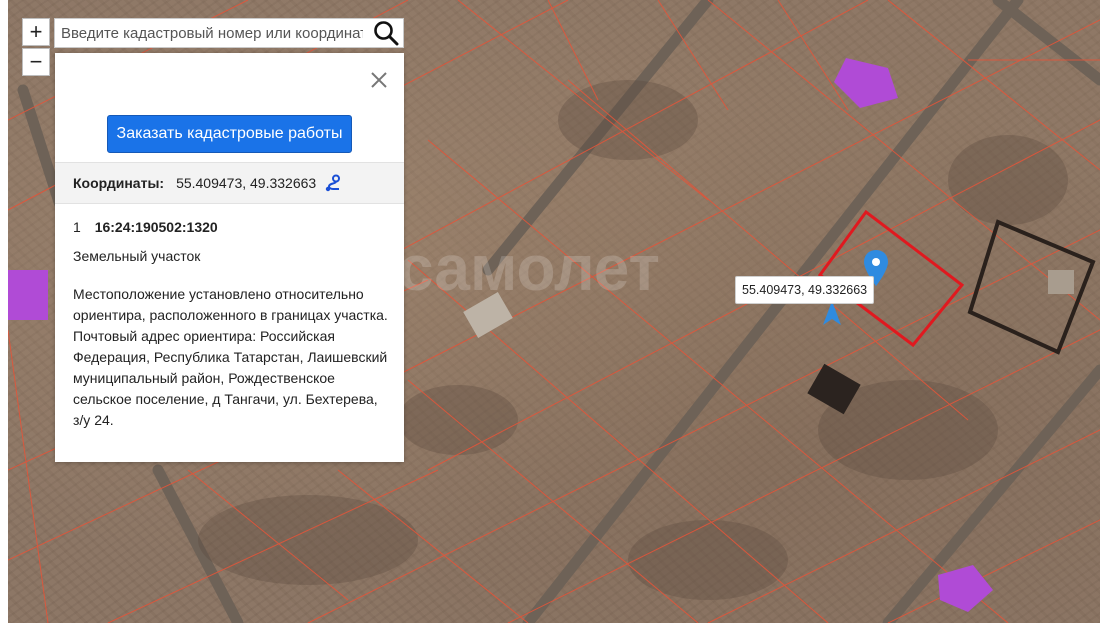 The width and height of the screenshot is (1100, 623). I want to click on zoom-out-label: −, so click(36, 61).